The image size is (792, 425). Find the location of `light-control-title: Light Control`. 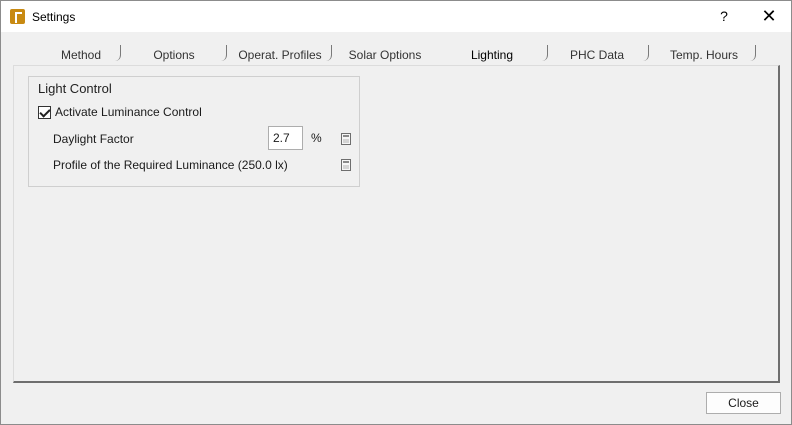

light-control-title: Light Control is located at coordinates (75, 88).